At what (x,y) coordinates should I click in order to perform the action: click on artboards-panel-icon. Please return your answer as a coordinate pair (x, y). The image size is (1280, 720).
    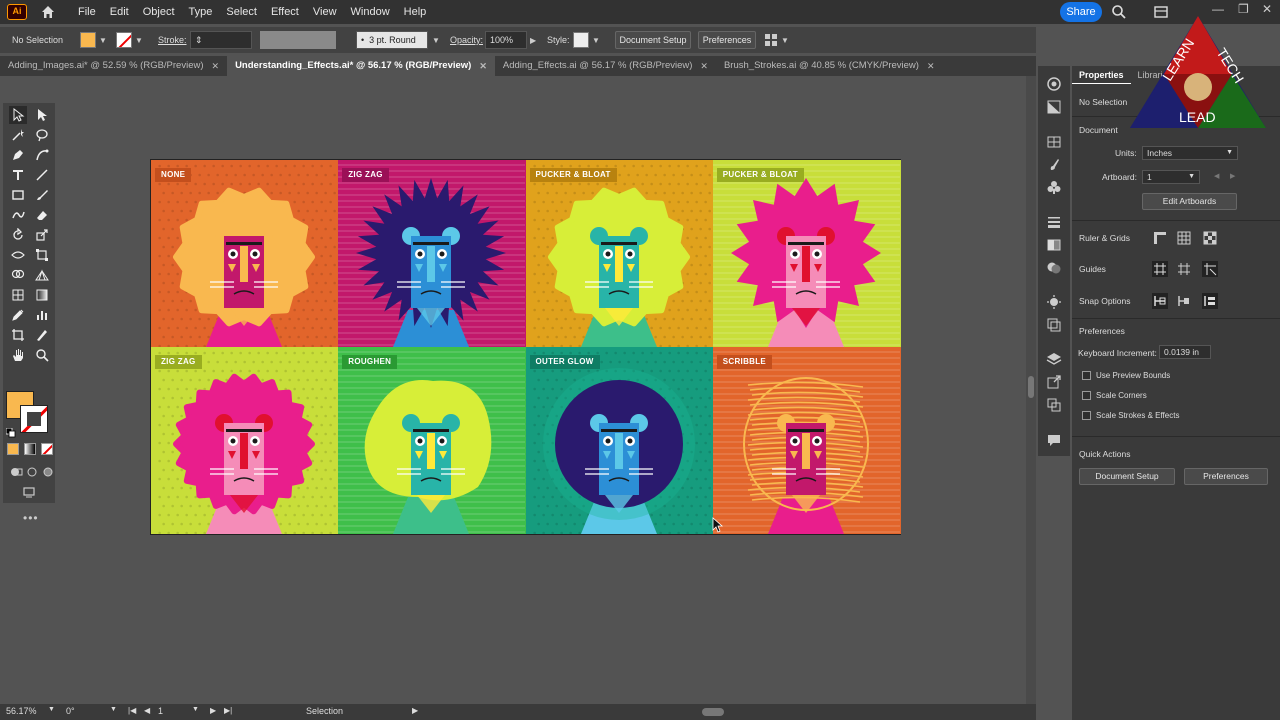
    Looking at the image, I should click on (1054, 325).